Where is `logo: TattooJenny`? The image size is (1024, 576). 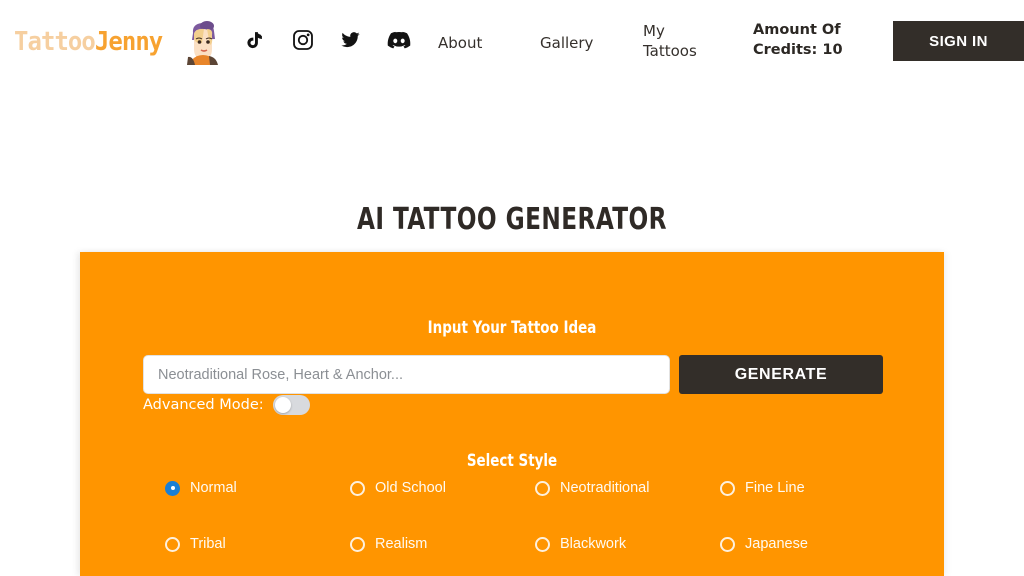 logo: TattooJenny is located at coordinates (119, 42).